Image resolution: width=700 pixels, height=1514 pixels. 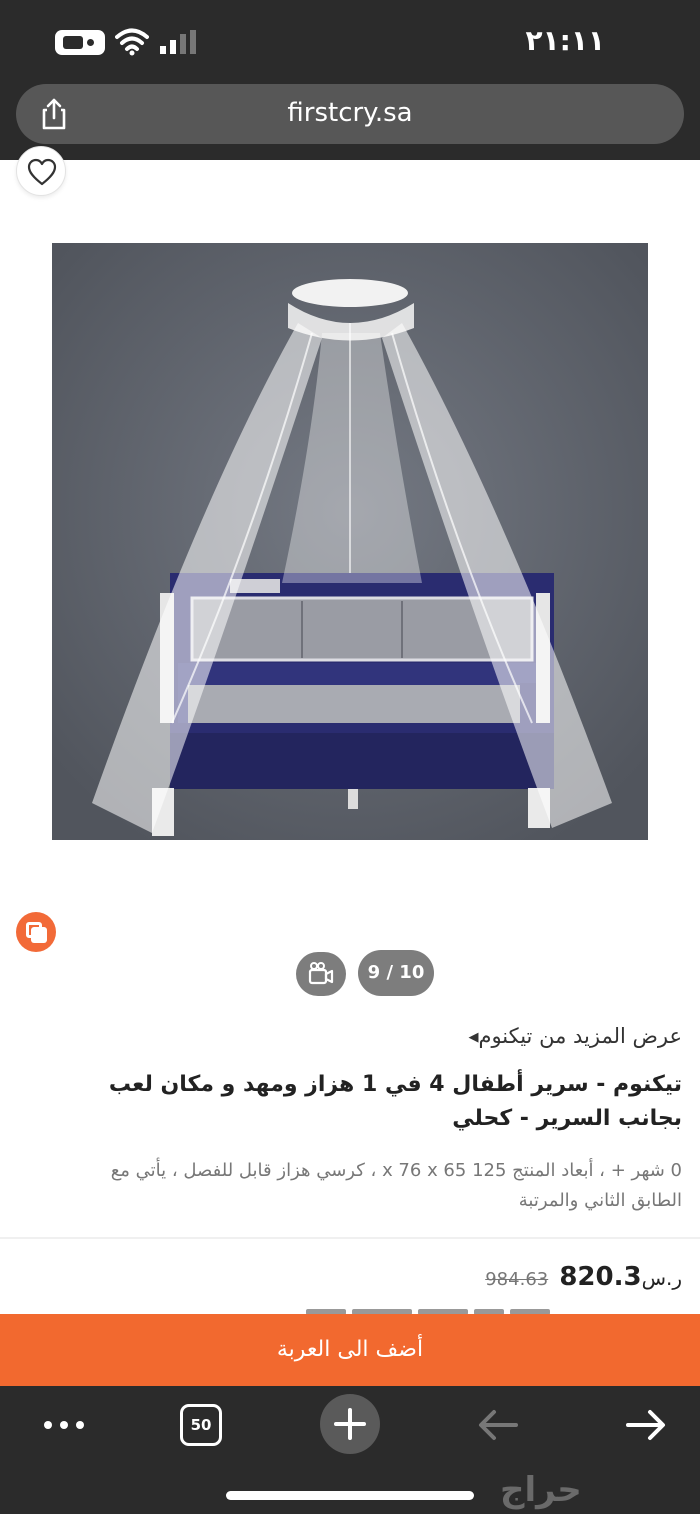 What do you see at coordinates (178, 42) in the screenshot?
I see `signal-icon` at bounding box center [178, 42].